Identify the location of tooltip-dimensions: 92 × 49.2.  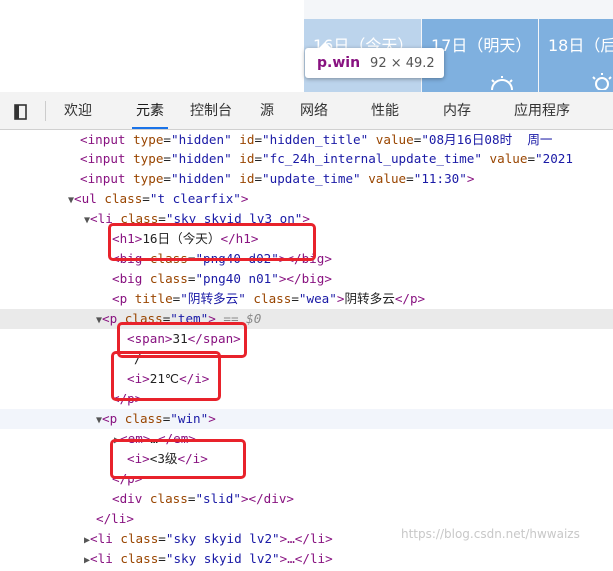
(402, 63).